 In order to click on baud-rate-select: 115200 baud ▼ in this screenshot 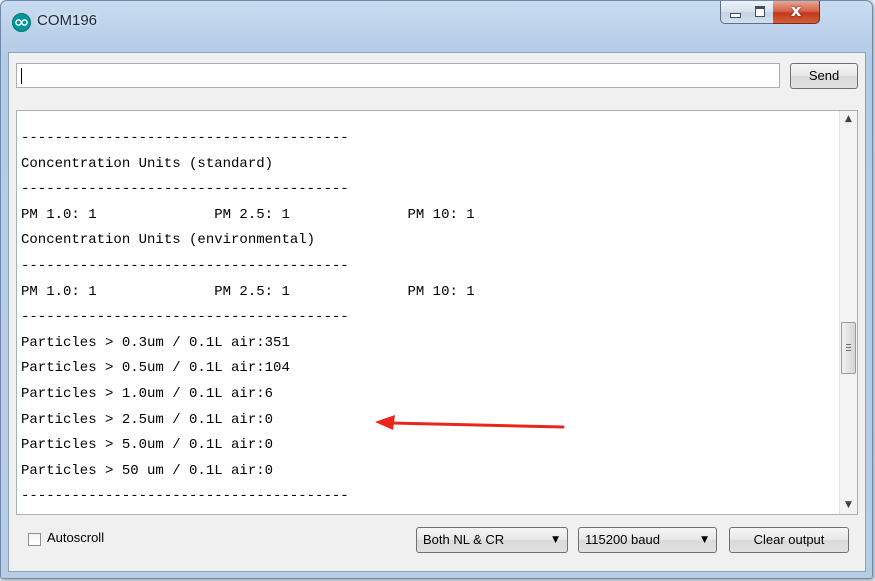, I will do `click(647, 540)`.